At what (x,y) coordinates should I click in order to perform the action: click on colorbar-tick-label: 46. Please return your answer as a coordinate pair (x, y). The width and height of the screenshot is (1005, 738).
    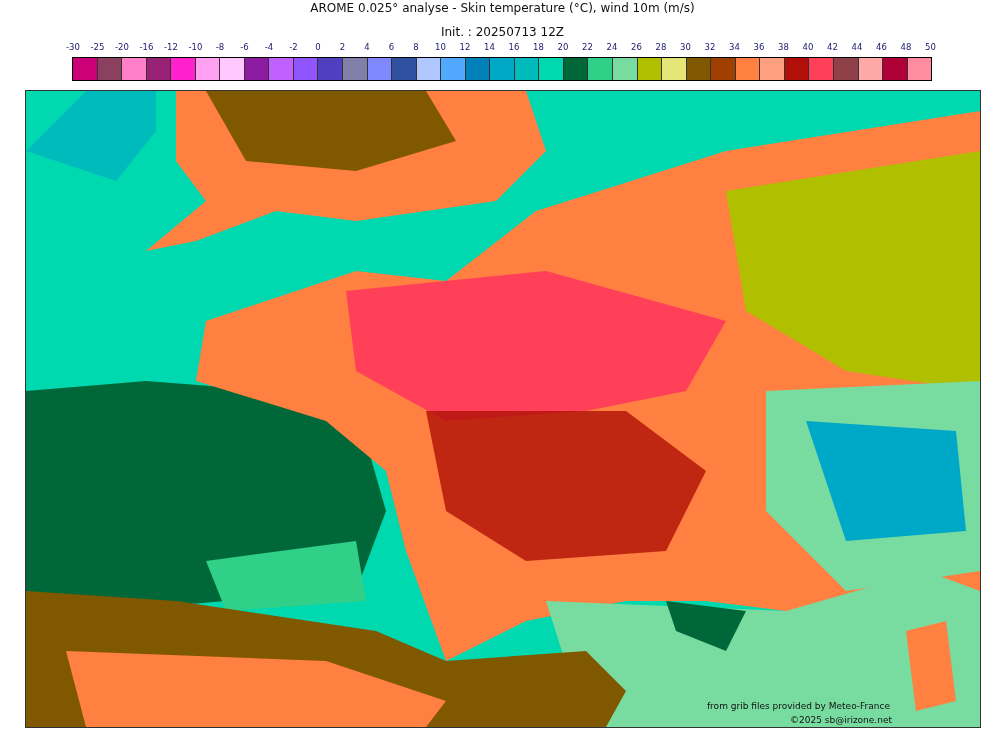
    Looking at the image, I should click on (881, 48).